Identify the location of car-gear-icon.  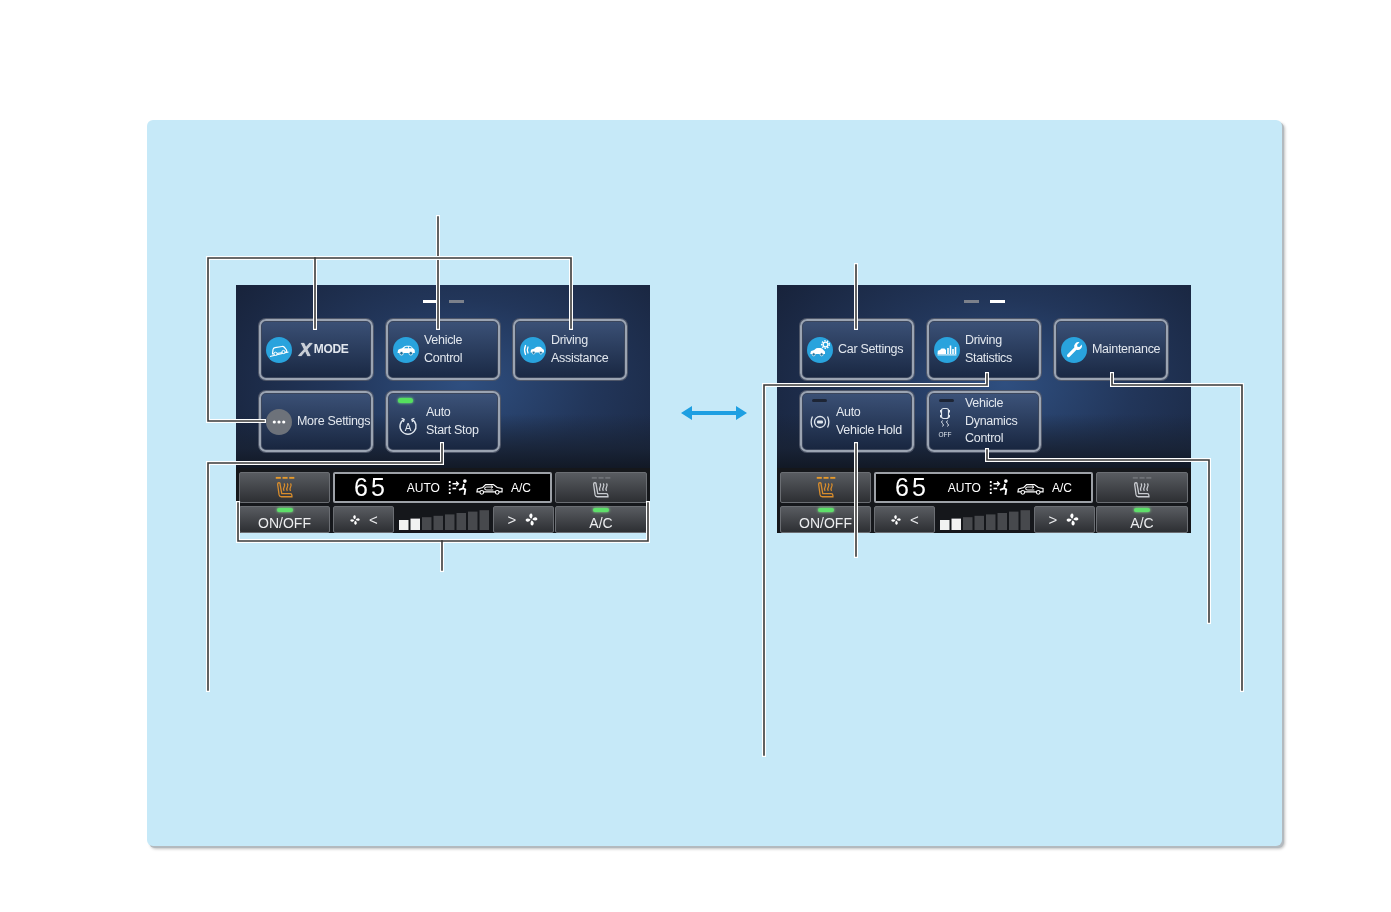
(820, 349).